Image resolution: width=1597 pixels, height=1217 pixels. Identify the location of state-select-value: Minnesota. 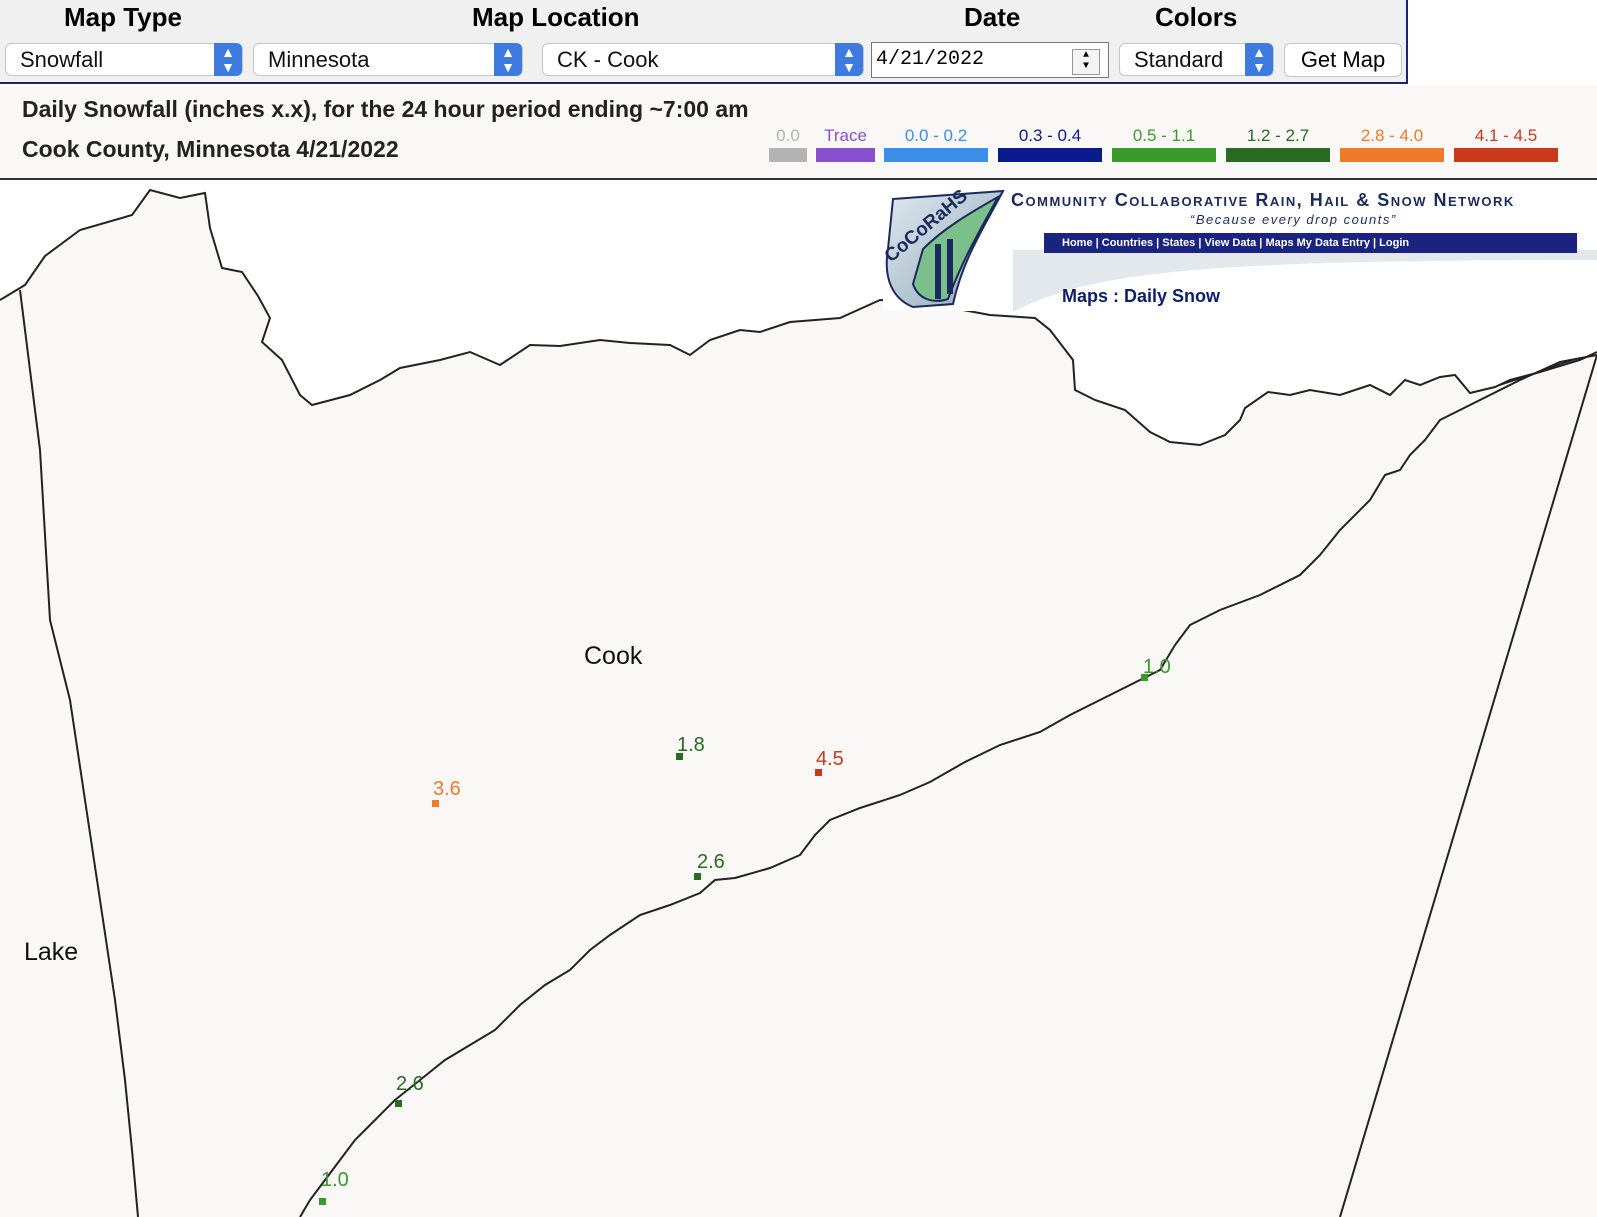
(319, 59).